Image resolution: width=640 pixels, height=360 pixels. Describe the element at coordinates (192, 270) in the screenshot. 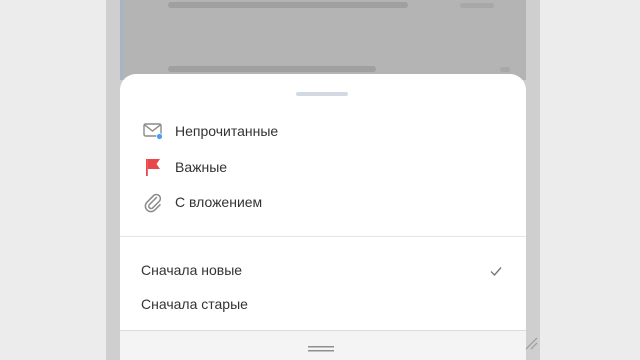

I see `sort-newest-label: Сначала новые` at that location.